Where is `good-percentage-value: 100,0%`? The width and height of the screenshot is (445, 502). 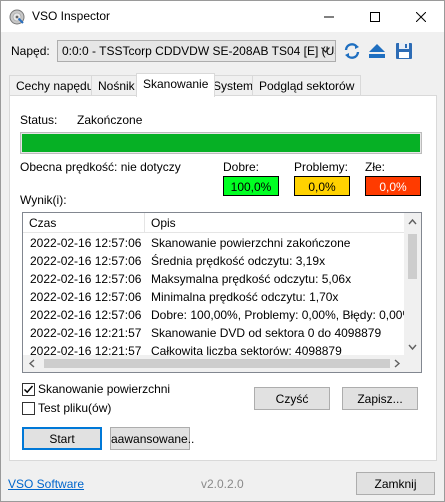 good-percentage-value: 100,0% is located at coordinates (251, 187).